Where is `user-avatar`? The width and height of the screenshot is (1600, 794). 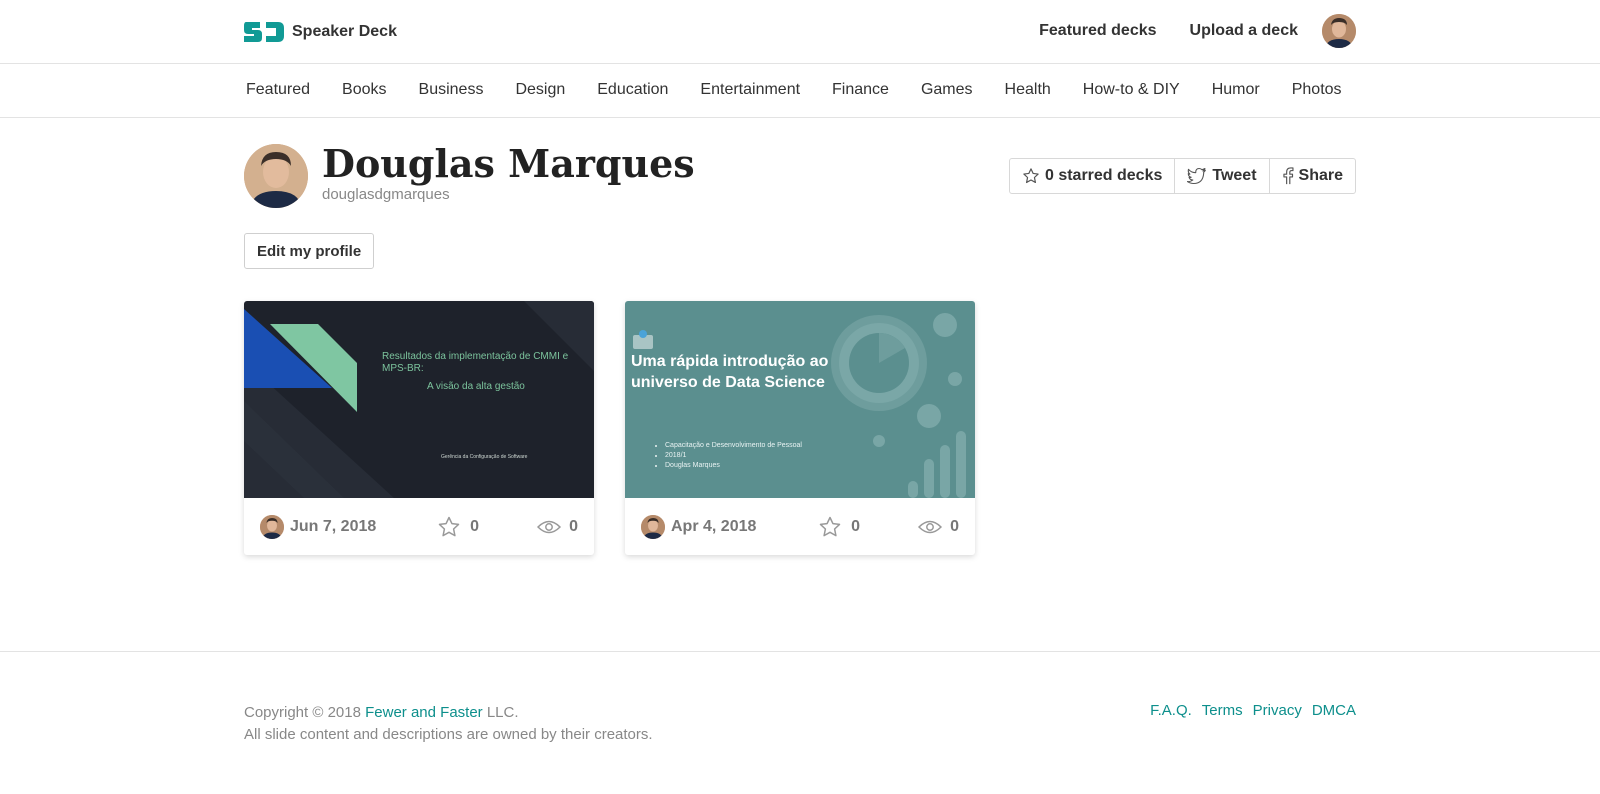
user-avatar is located at coordinates (1339, 31).